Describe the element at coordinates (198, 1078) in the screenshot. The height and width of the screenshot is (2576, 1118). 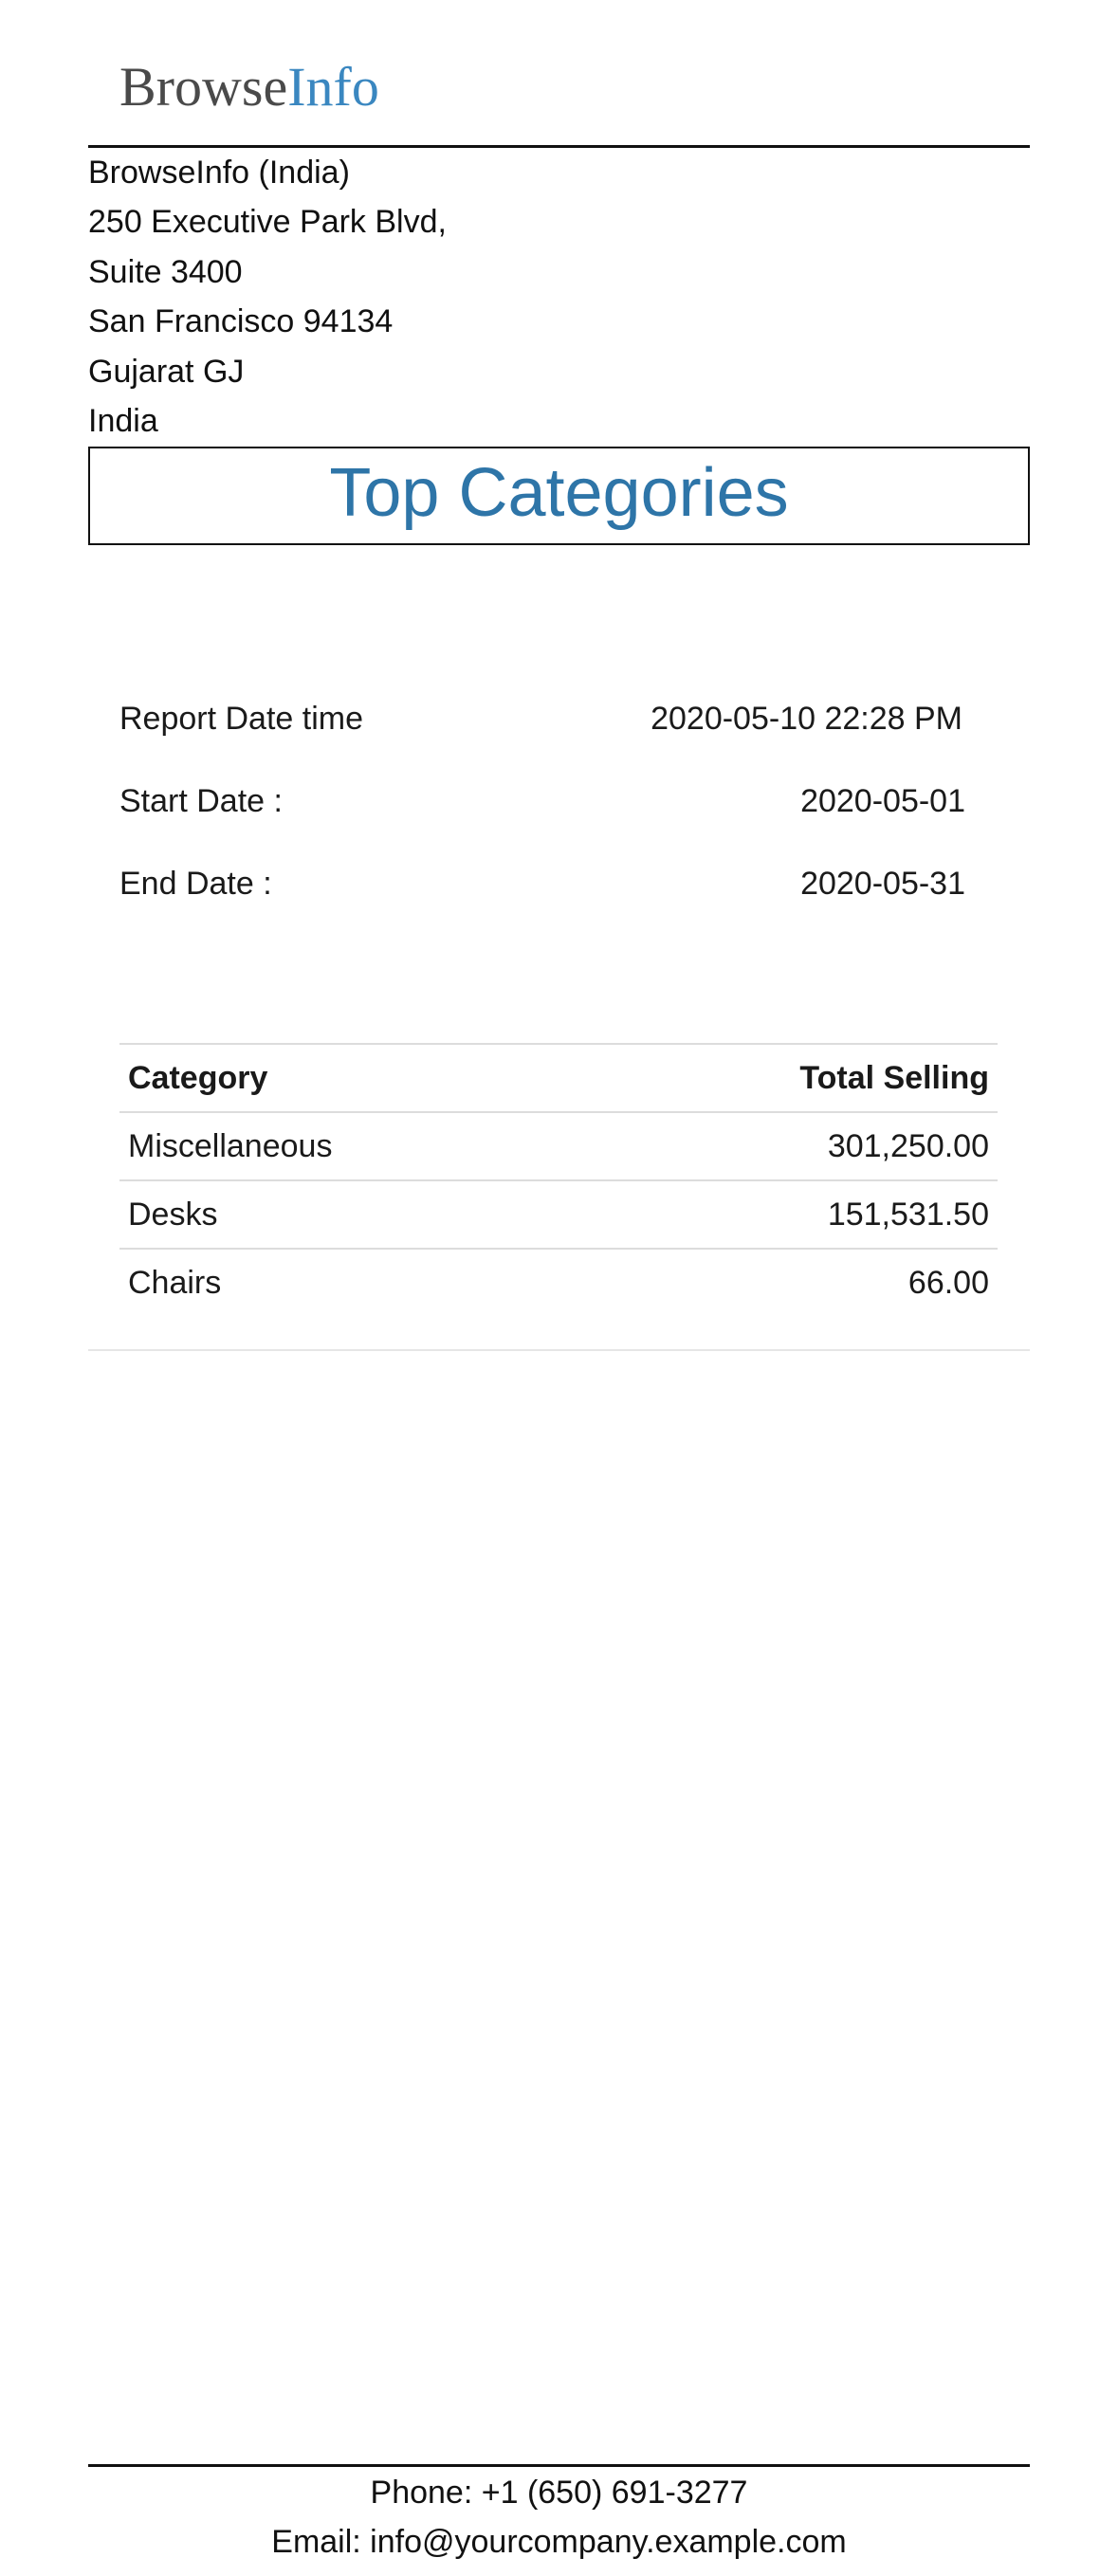
I see `column-header-category: Category` at that location.